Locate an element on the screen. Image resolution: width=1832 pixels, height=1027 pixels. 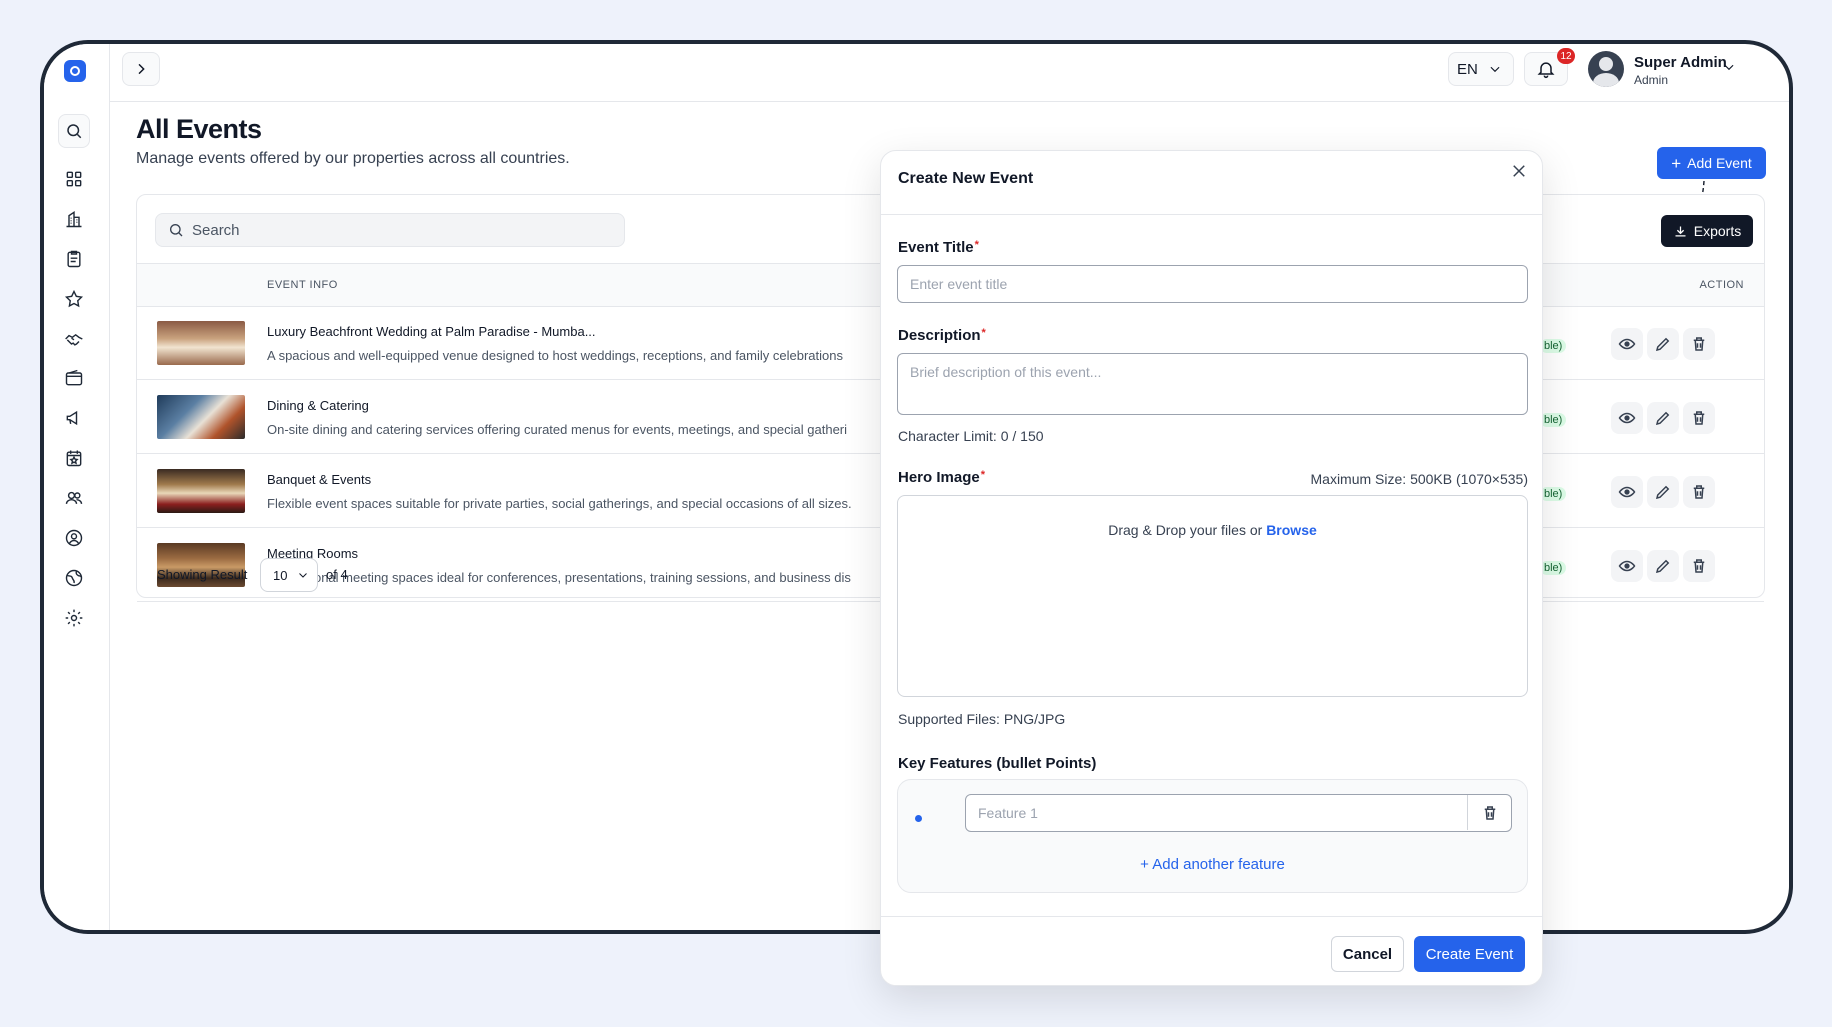
language-value: EN is located at coordinates (1467, 69).